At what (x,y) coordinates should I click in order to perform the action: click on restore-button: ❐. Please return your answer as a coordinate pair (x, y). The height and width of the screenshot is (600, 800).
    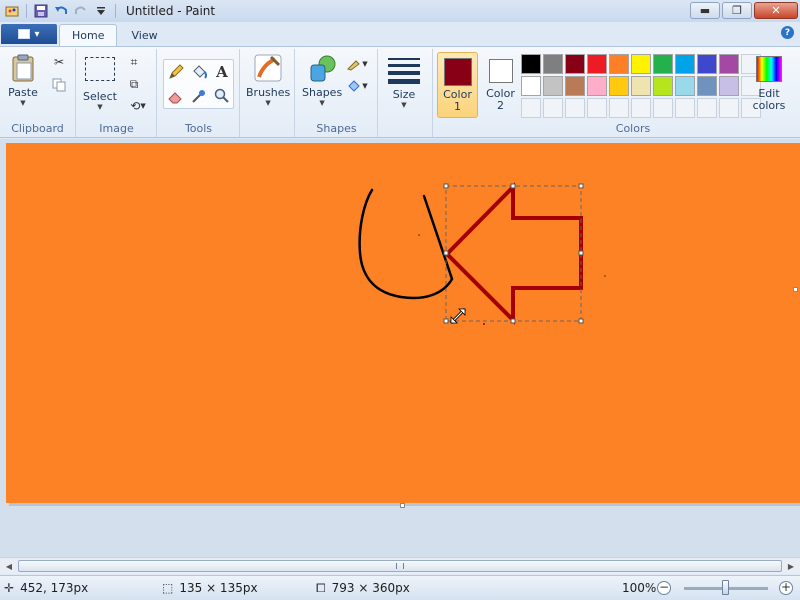
    Looking at the image, I should click on (737, 10).